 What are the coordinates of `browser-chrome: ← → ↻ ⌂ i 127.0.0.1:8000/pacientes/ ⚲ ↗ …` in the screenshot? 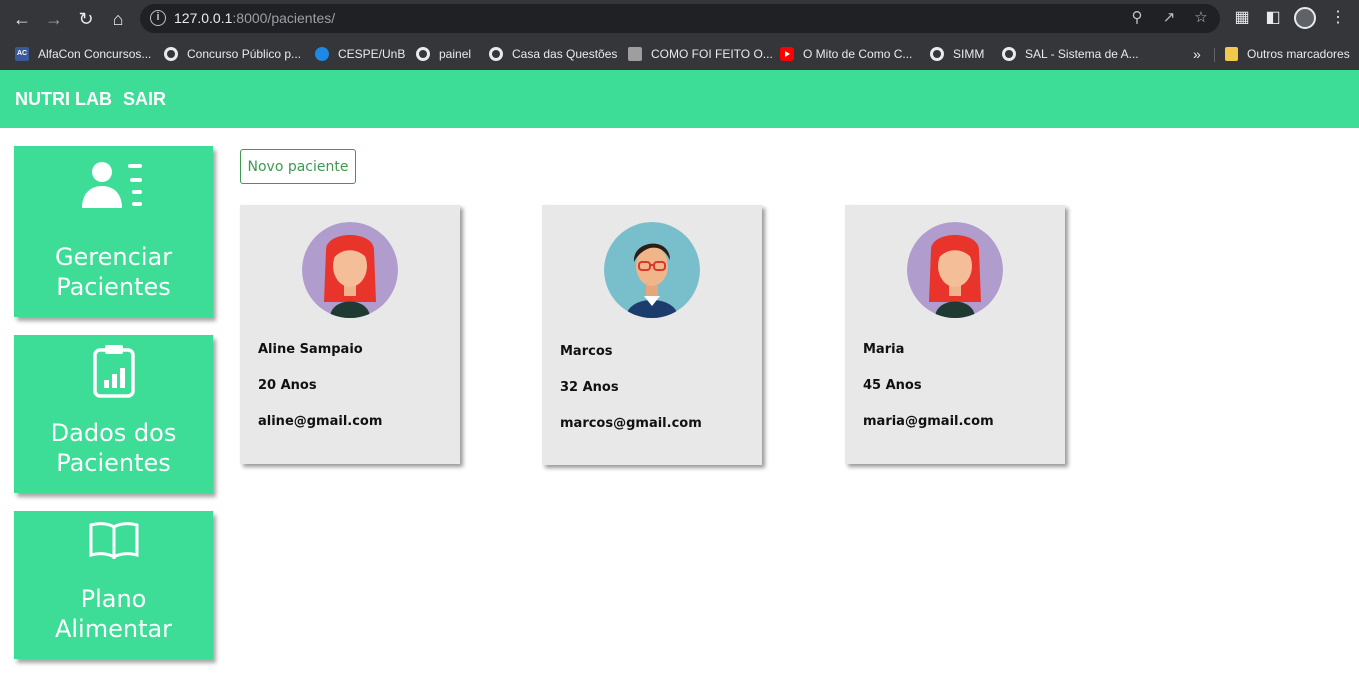 It's located at (679, 35).